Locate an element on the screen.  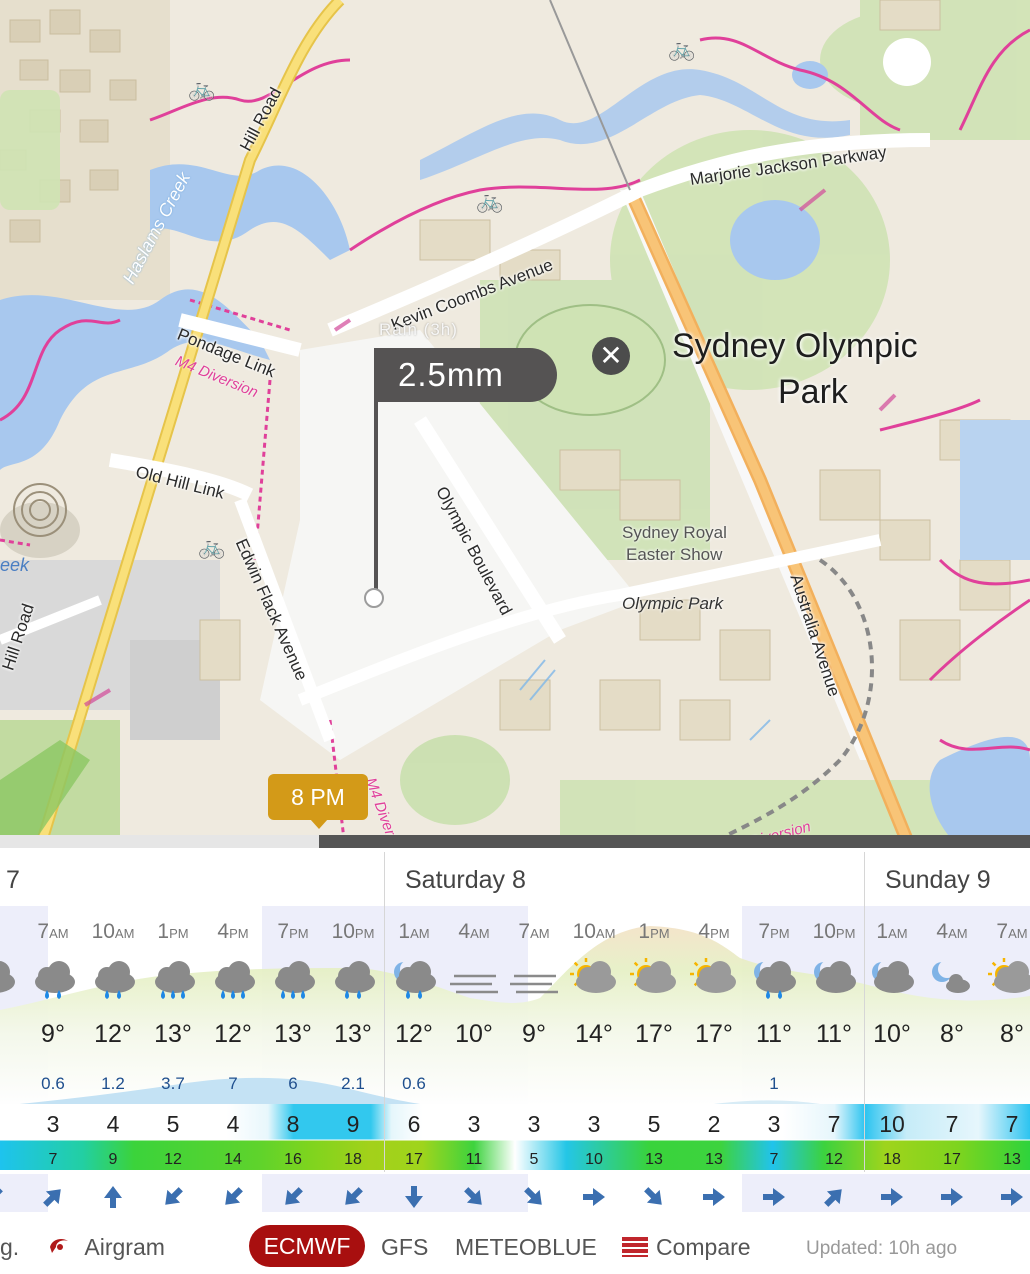
hour-label: 1AM is located at coordinates (892, 932).